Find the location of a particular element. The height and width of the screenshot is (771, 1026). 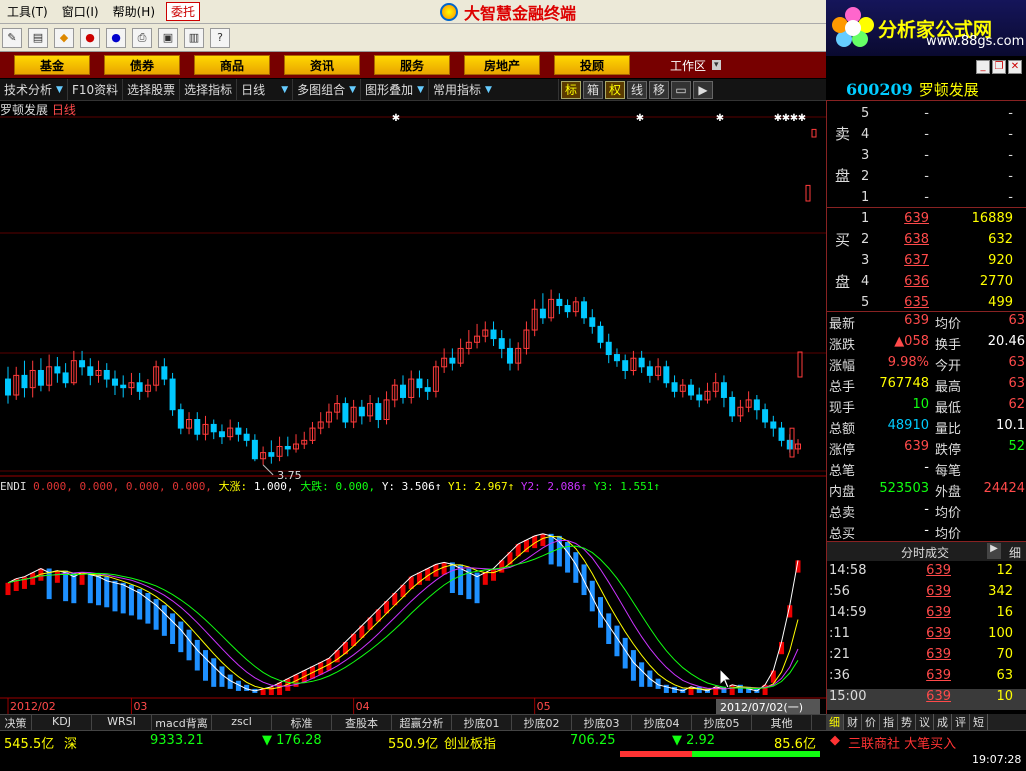

indicator-tab: macd背离 is located at coordinates (182, 722).